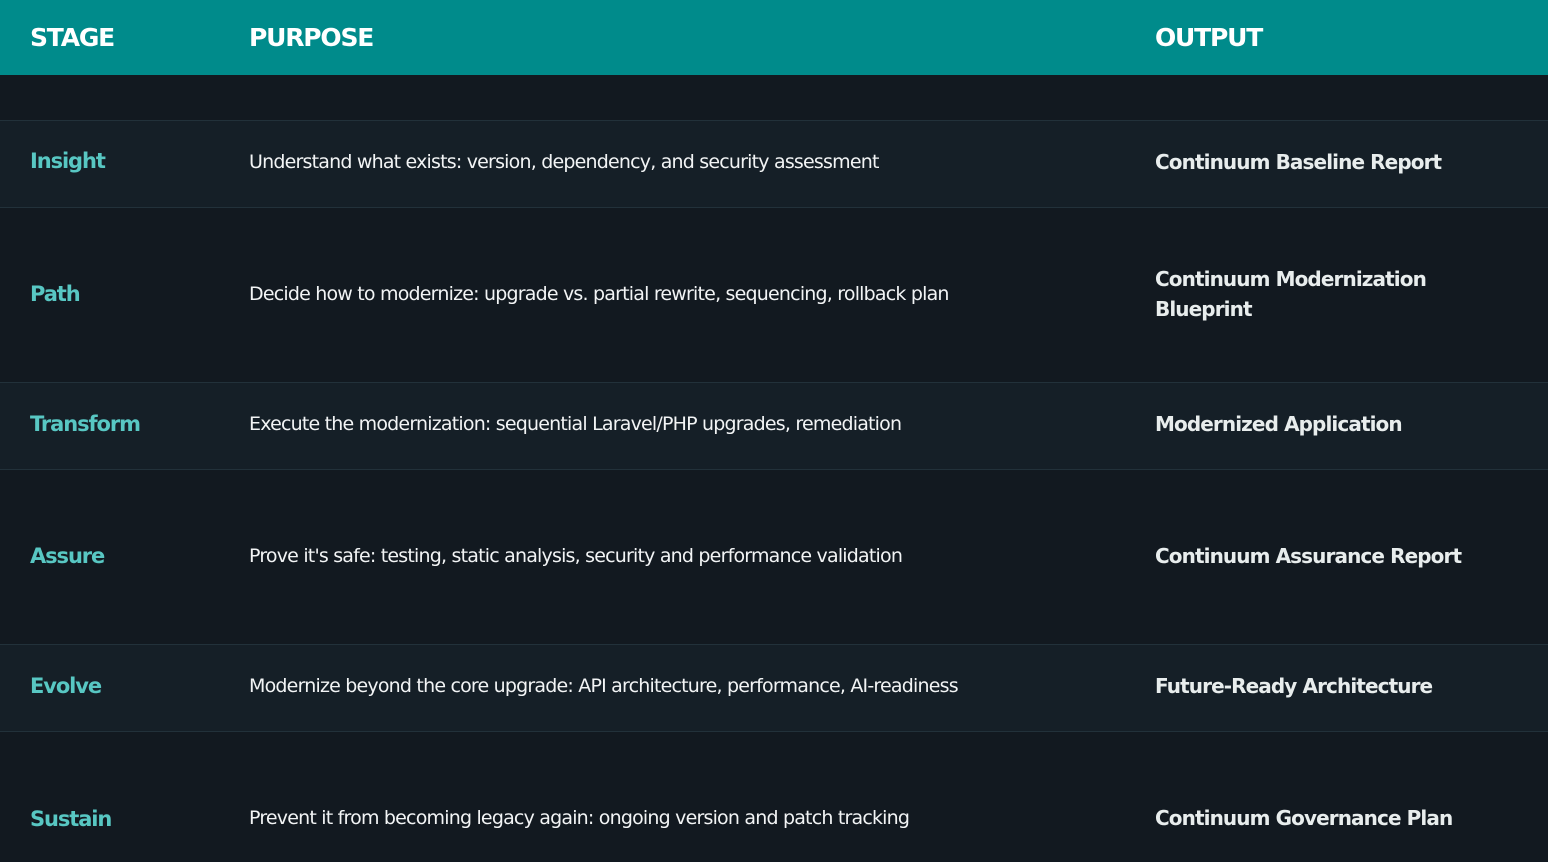  Describe the element at coordinates (66, 686) in the screenshot. I see `stage-name: Evolve` at that location.